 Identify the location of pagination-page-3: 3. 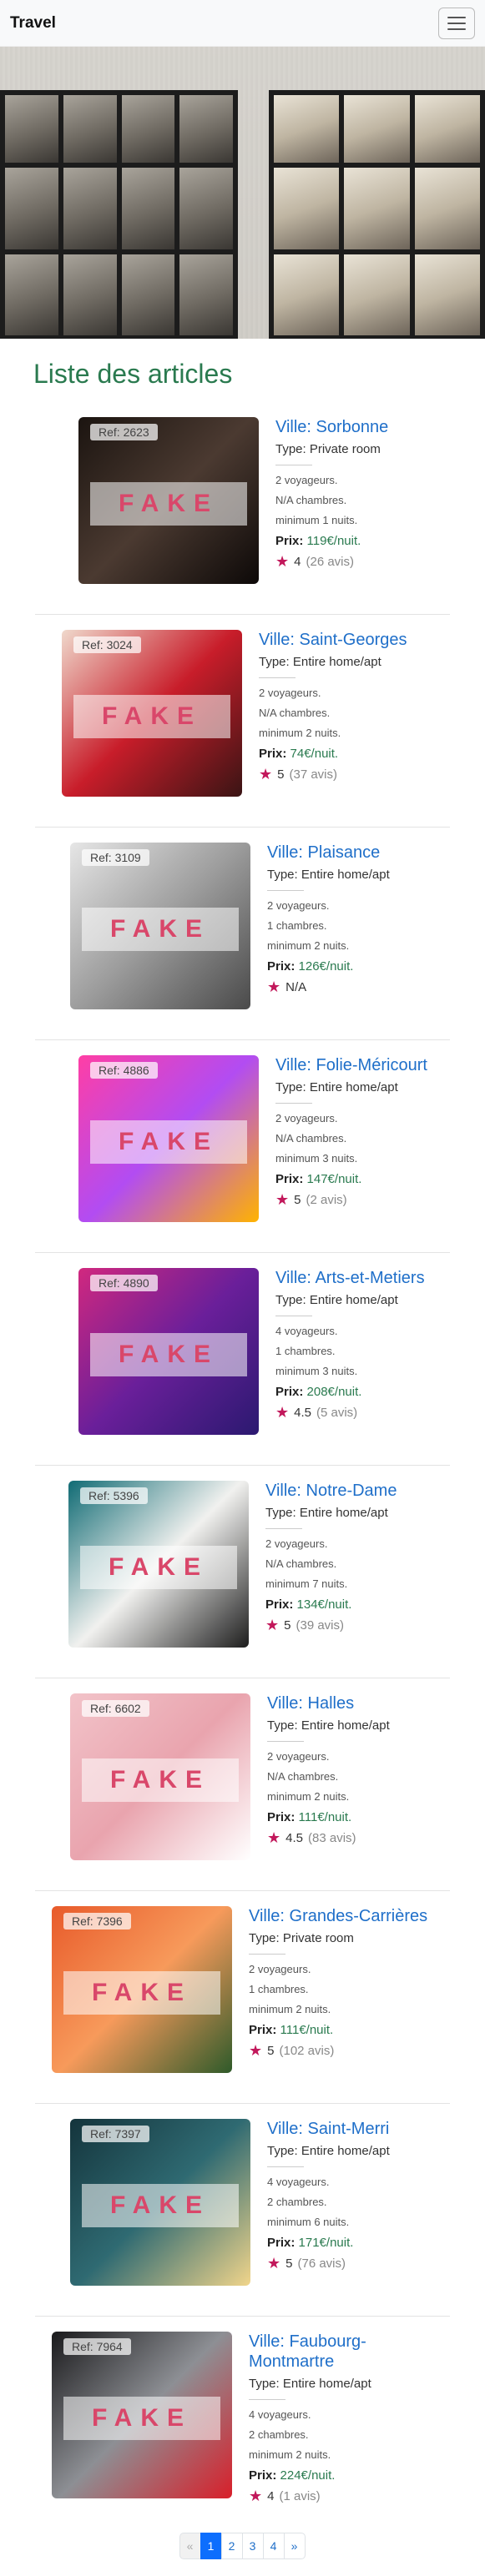
(252, 2546).